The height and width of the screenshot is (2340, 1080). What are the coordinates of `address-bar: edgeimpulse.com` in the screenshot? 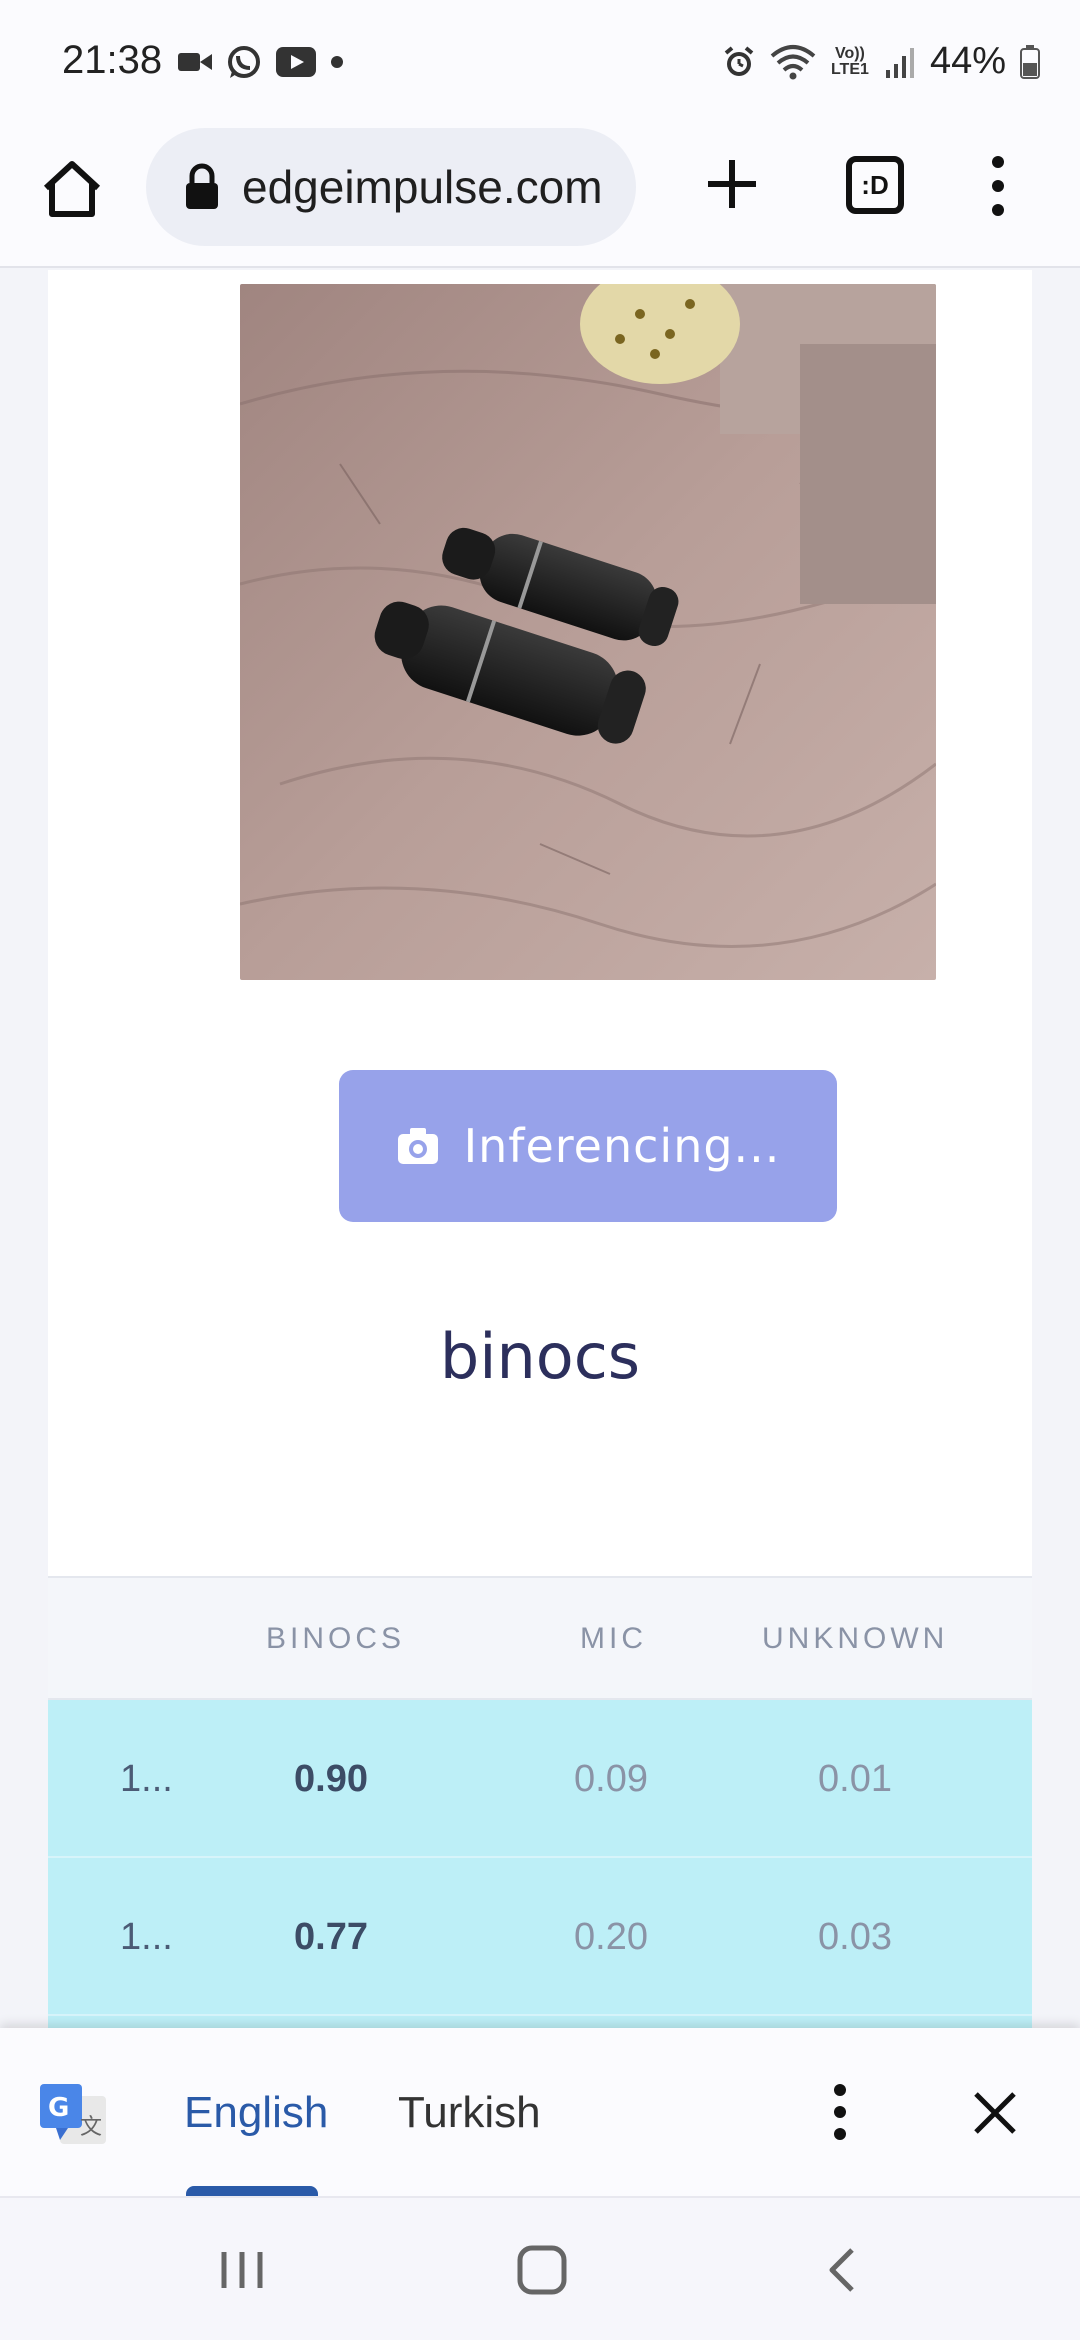 It's located at (391, 187).